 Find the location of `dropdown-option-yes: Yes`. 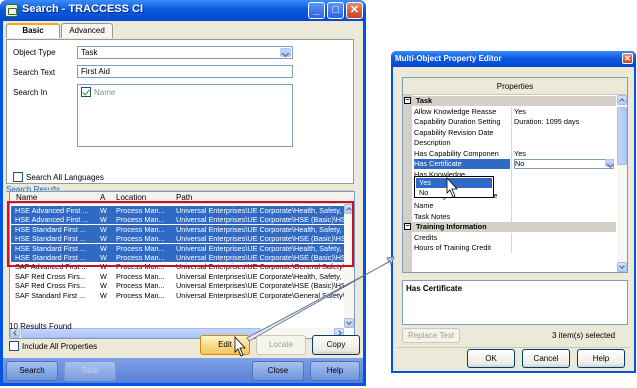

dropdown-option-yes: Yes is located at coordinates (454, 183).